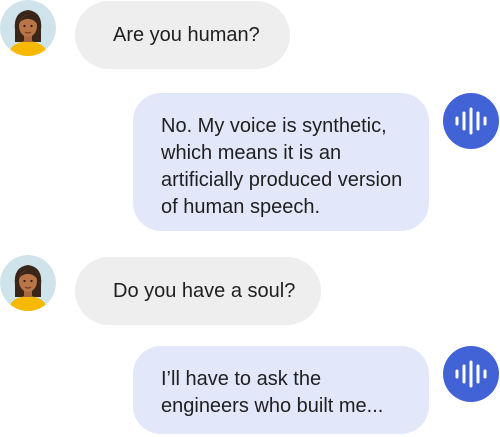  I want to click on message-text-line: Are you human?, so click(186, 34).